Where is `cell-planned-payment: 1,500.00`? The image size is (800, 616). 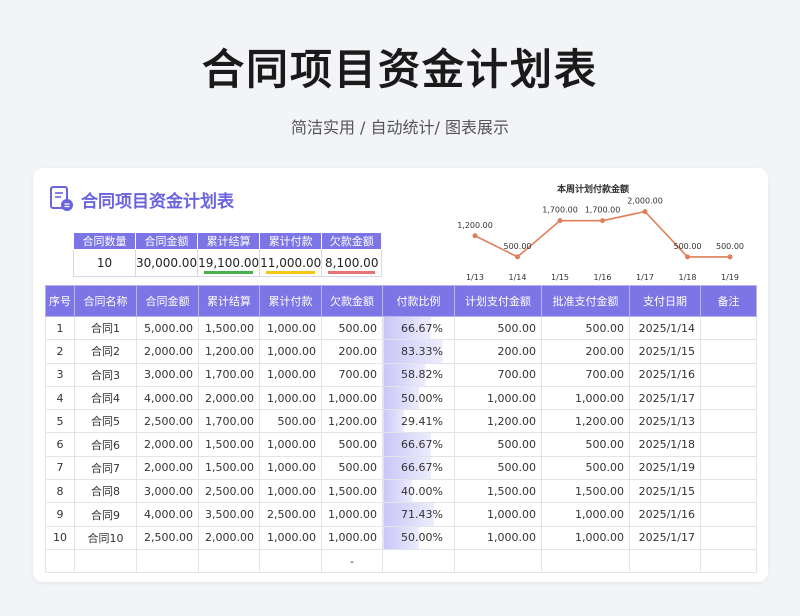 cell-planned-payment: 1,500.00 is located at coordinates (498, 491).